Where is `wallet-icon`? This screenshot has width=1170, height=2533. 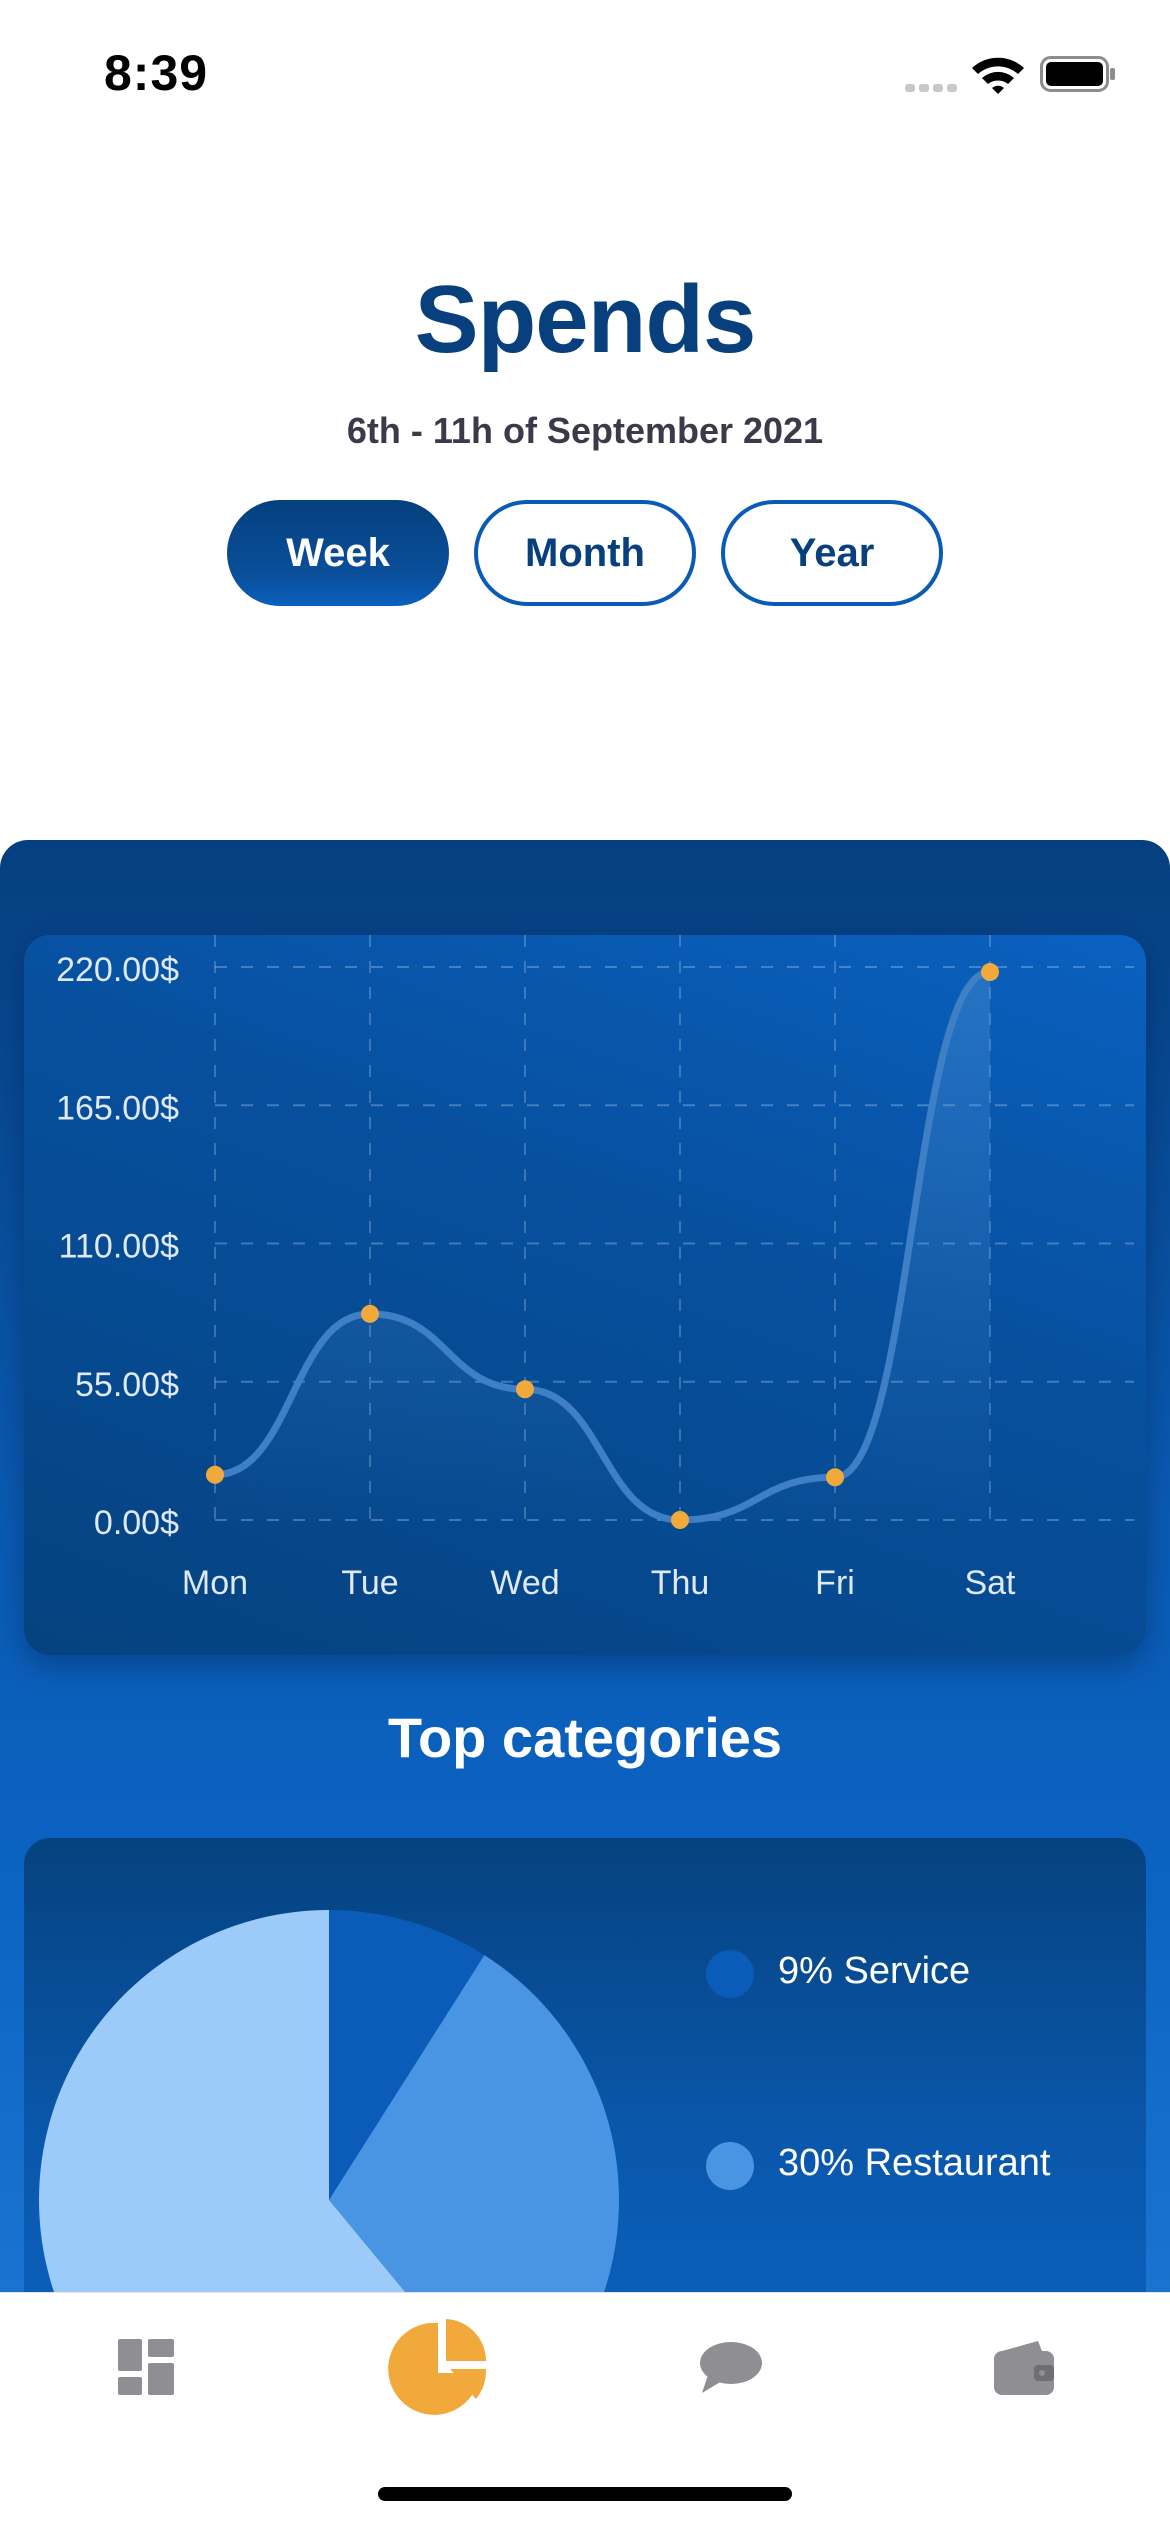
wallet-icon is located at coordinates (1024, 2367).